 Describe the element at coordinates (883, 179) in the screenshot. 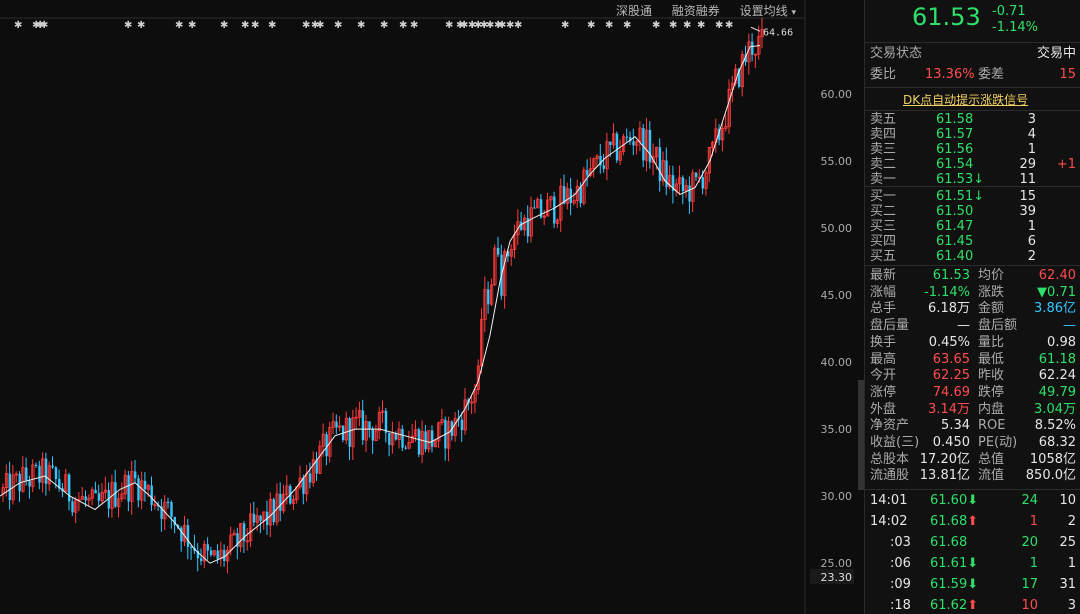

I see `sell-level-label: 卖一` at that location.